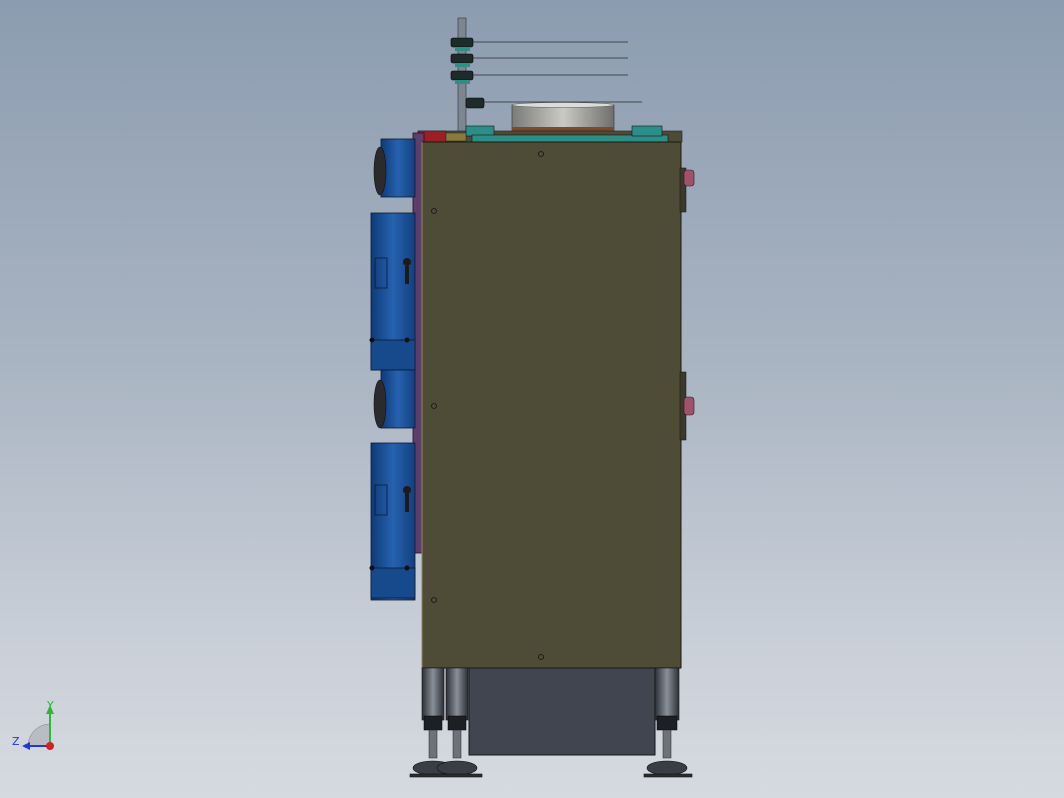 This screenshot has width=1064, height=798. Describe the element at coordinates (562, 711) in the screenshot. I see `base-box` at that location.